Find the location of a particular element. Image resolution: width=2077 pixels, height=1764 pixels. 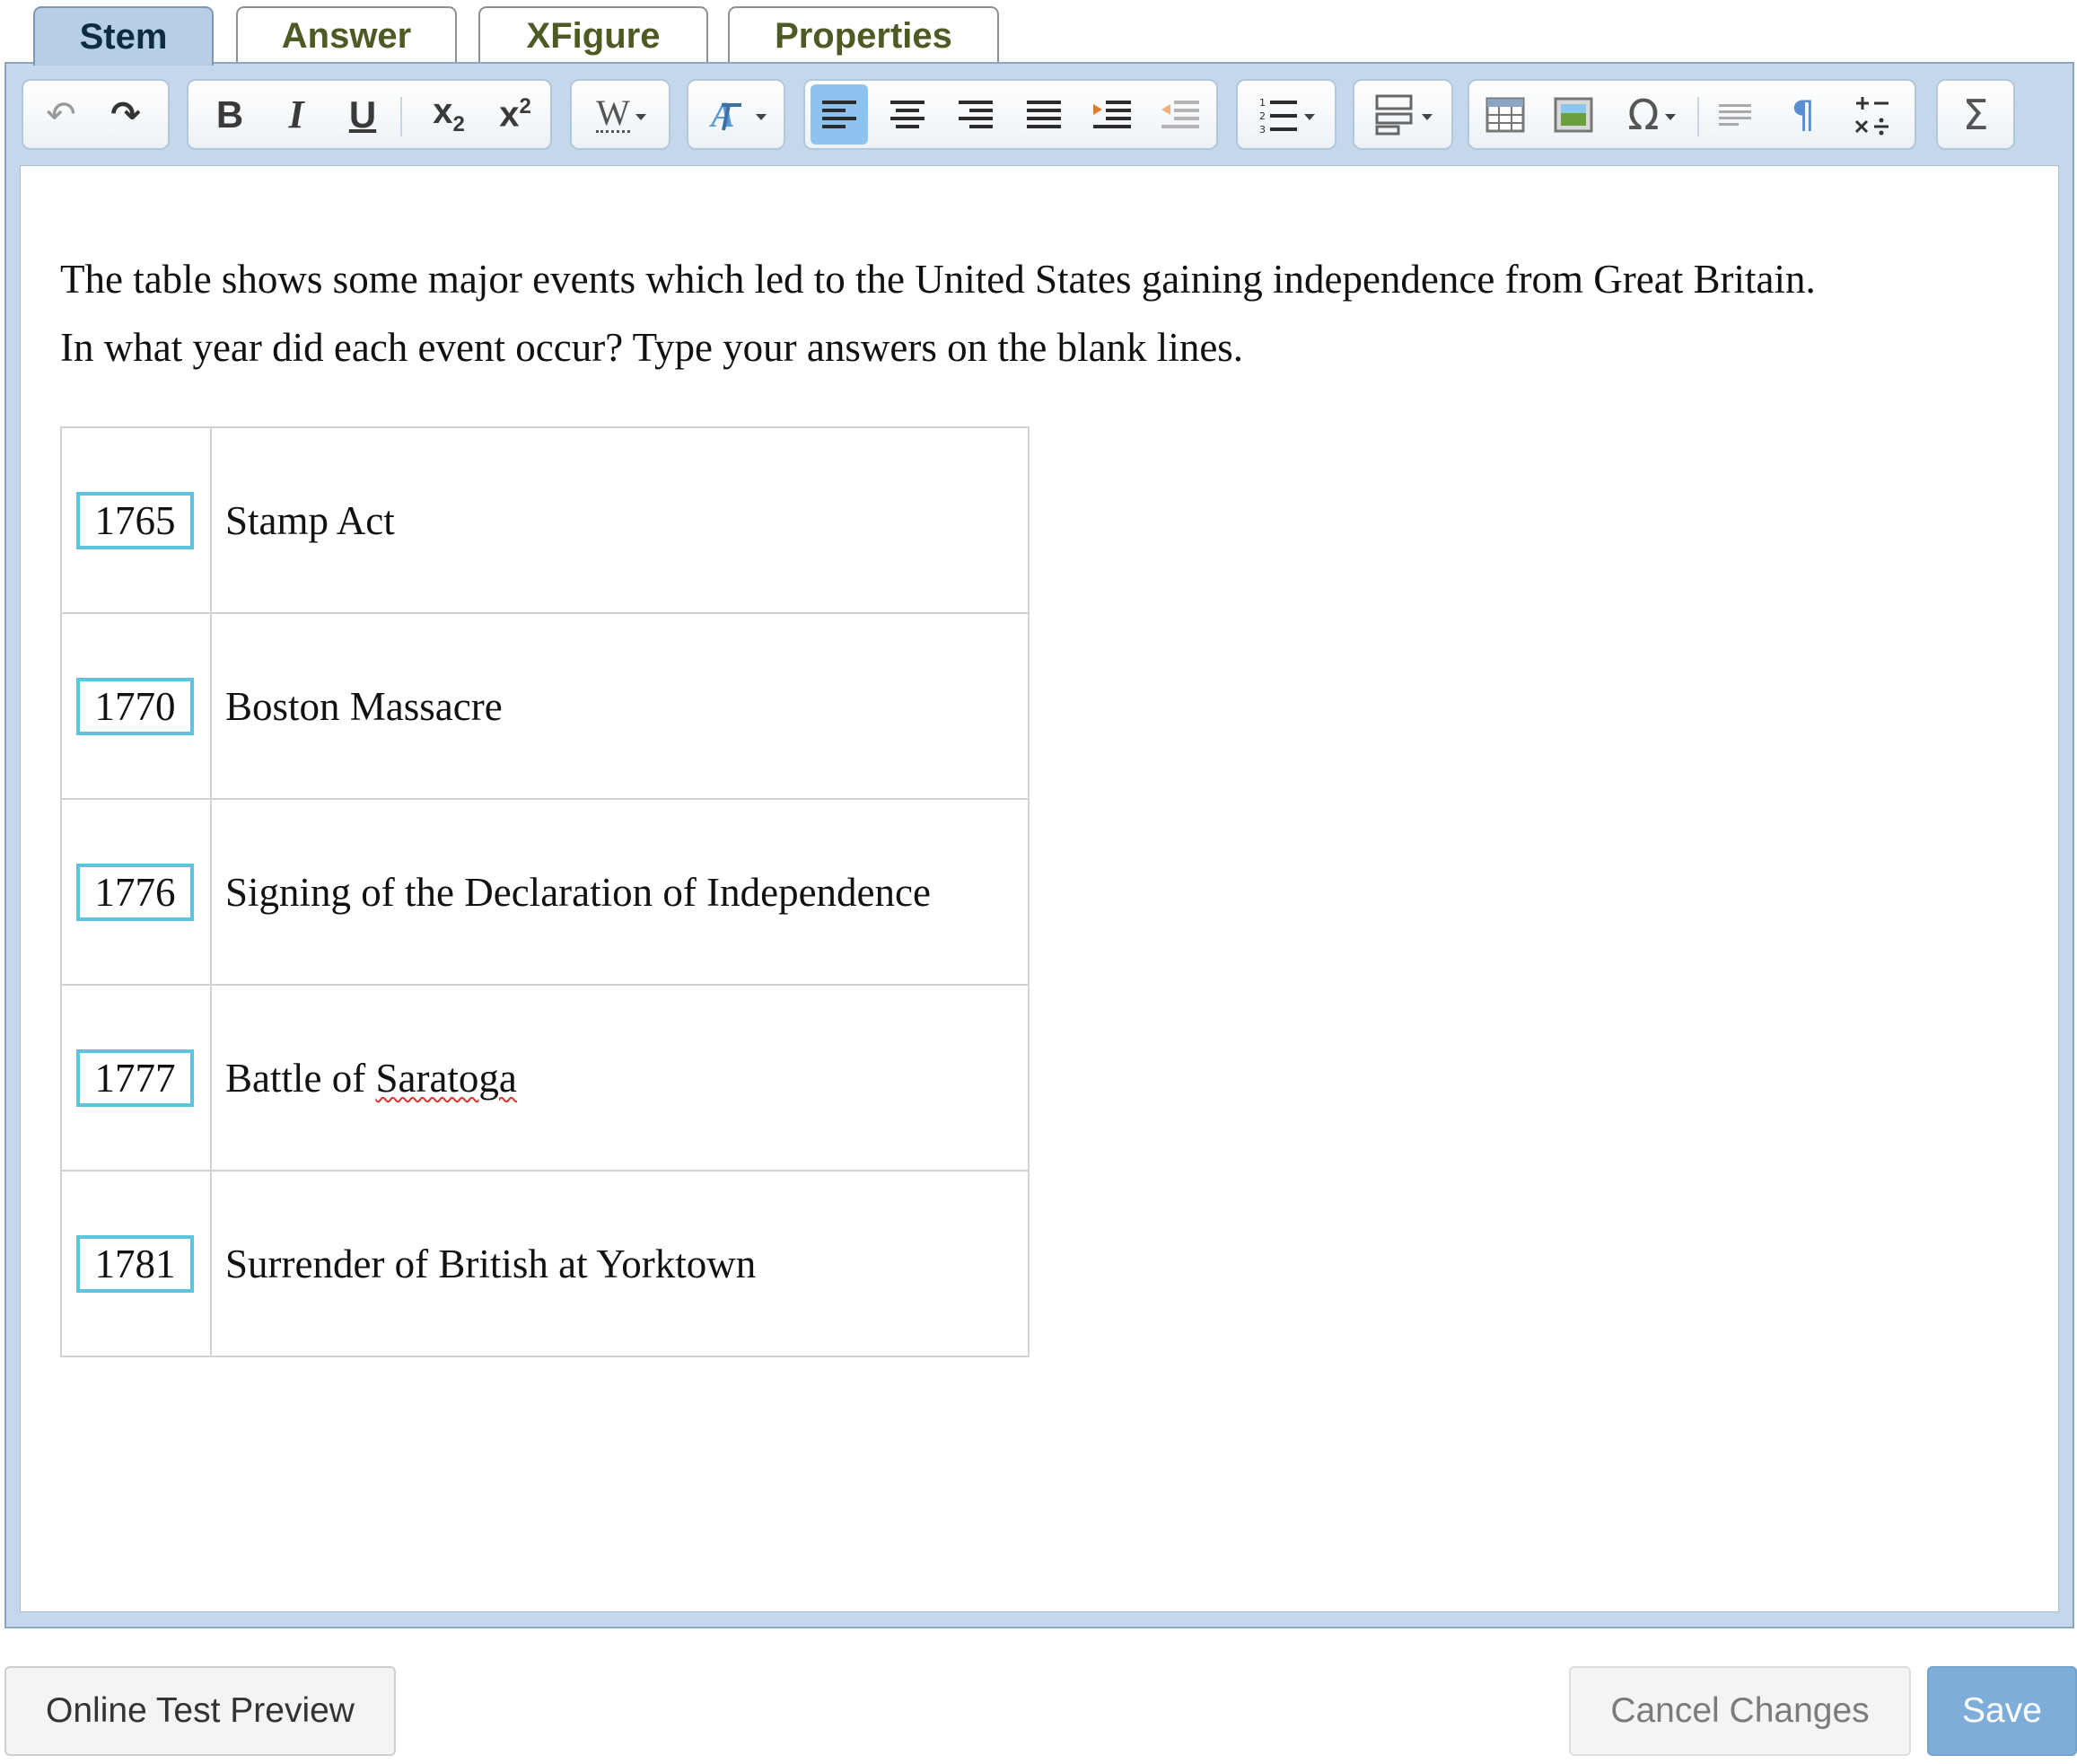

year-cell: 1781 is located at coordinates (136, 1263).